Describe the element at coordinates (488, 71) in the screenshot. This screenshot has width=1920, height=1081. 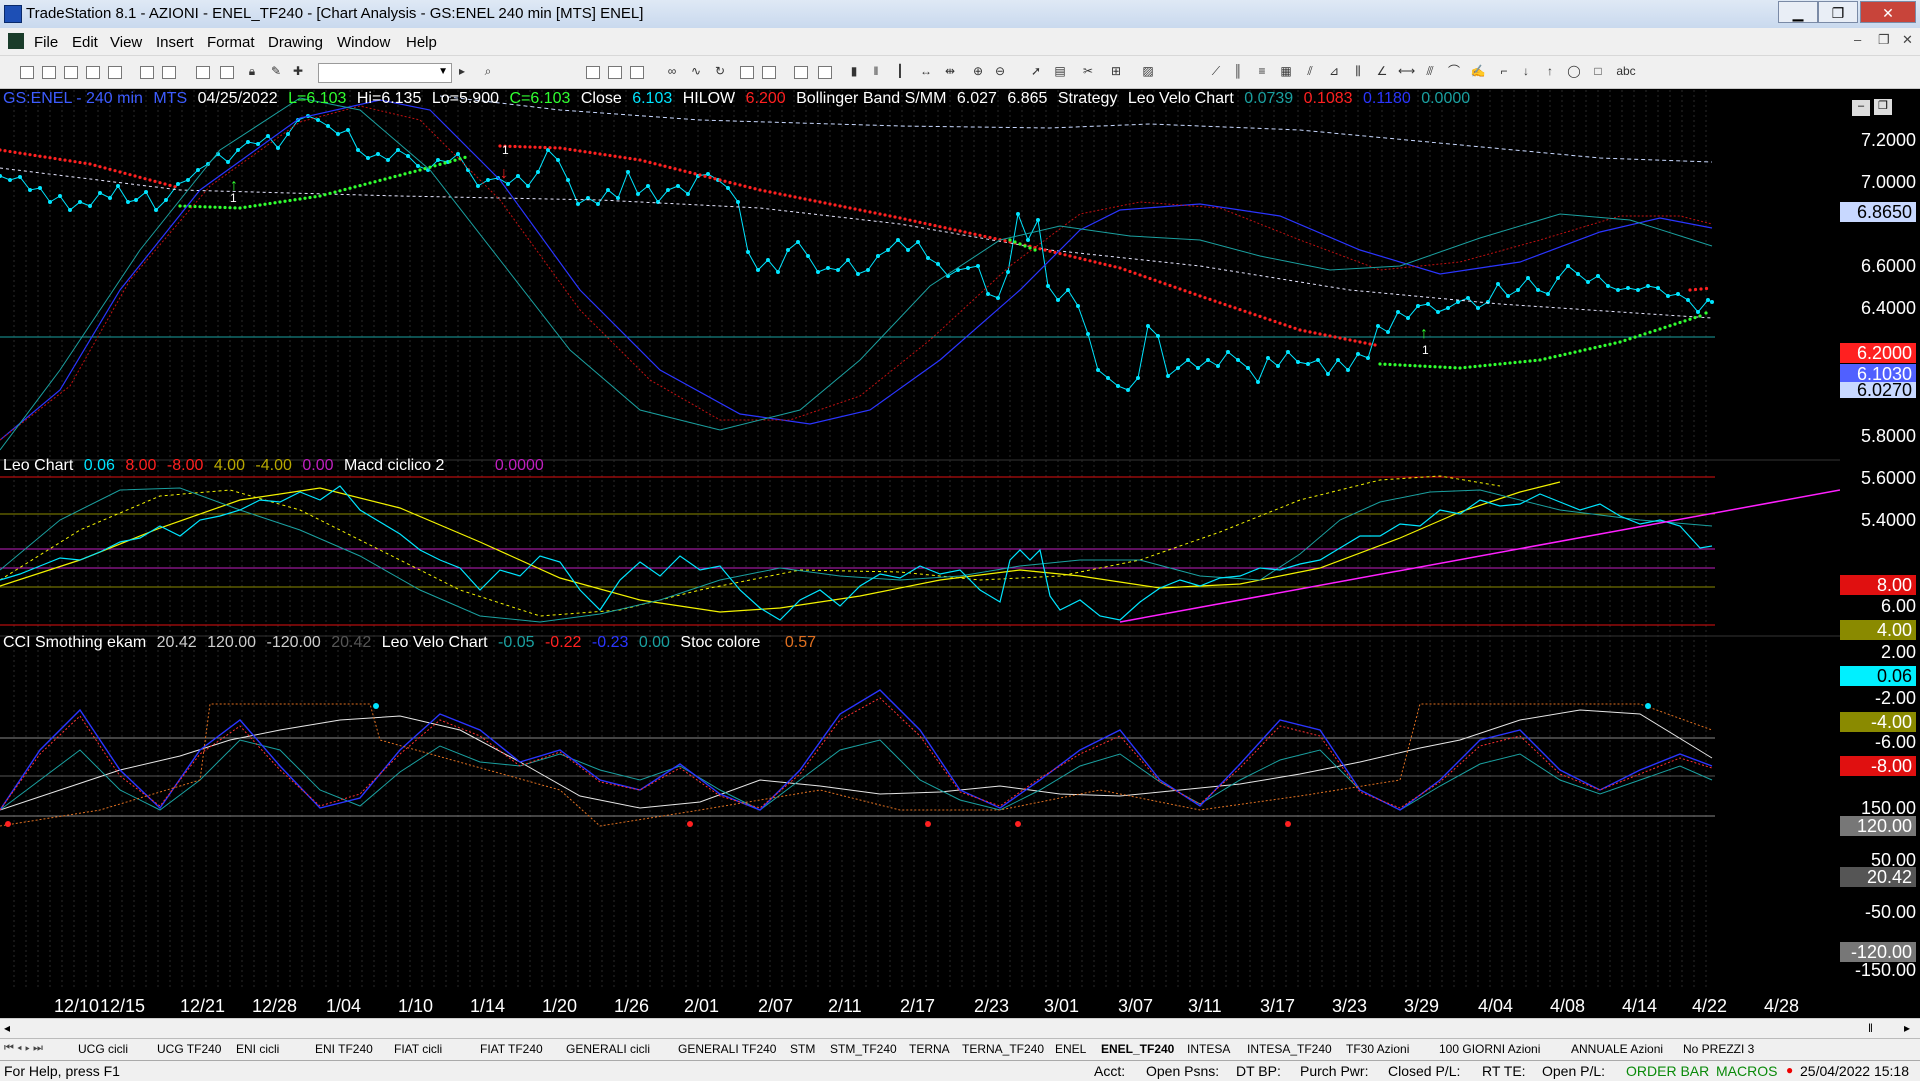
I see `zoom-search-icon: ⌕` at that location.